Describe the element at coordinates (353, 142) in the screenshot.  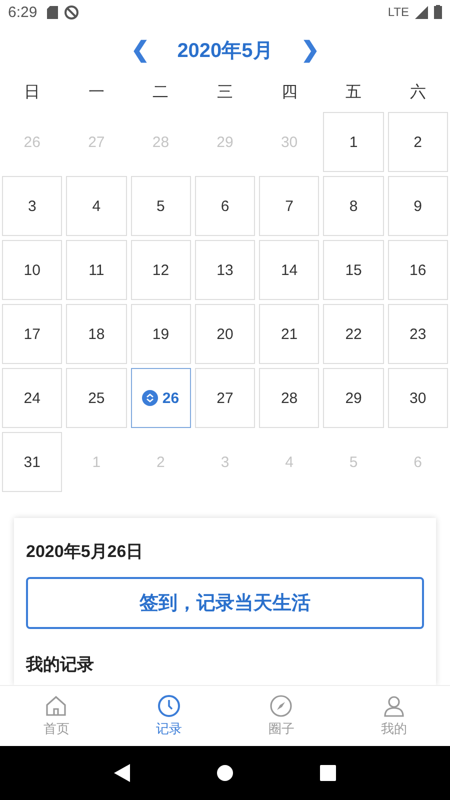
I see `day-cell: 1` at that location.